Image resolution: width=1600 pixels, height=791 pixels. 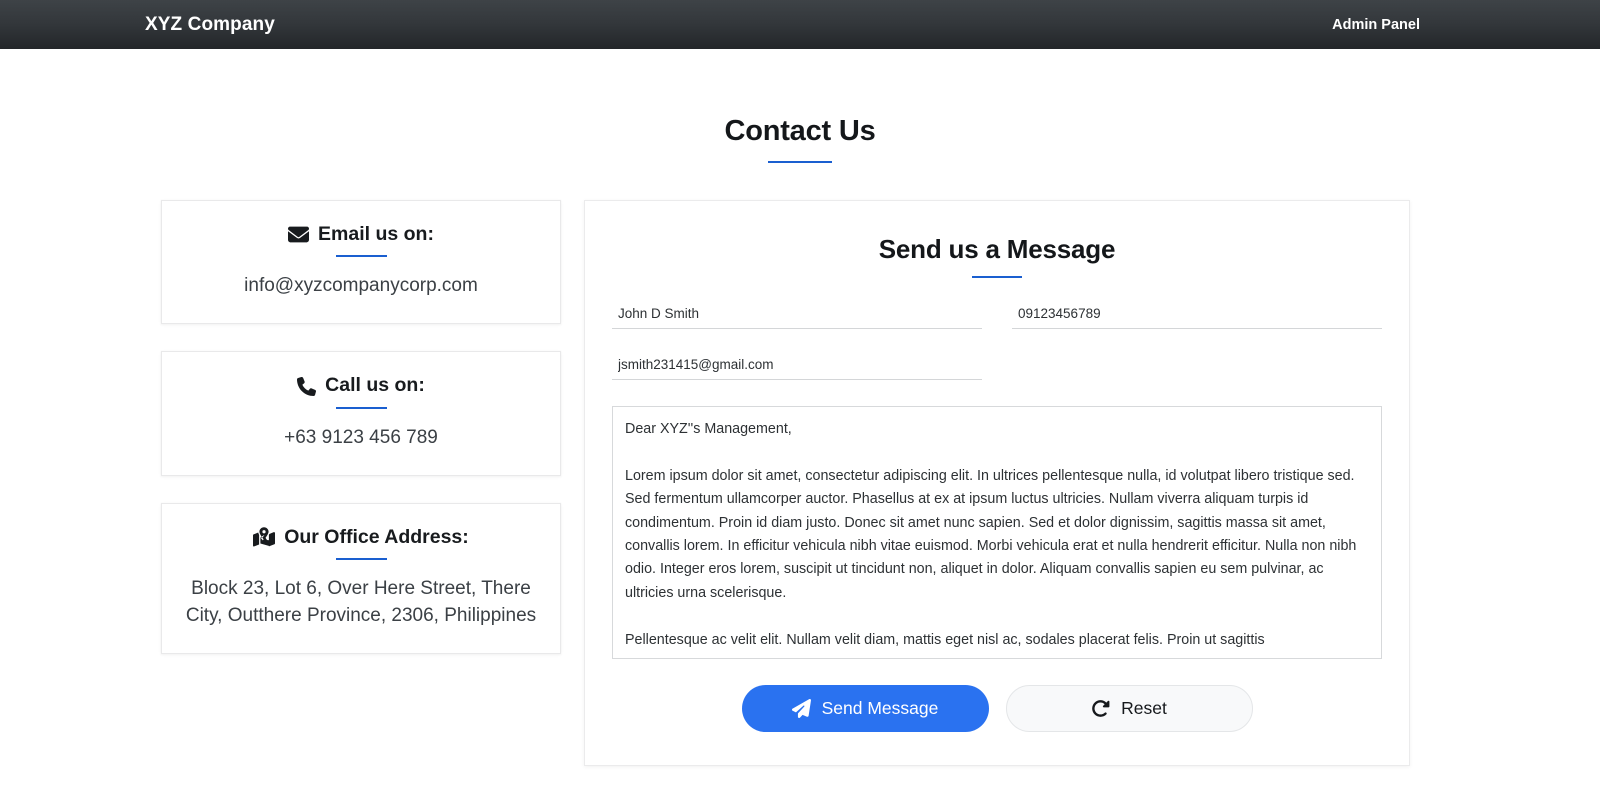 I want to click on map-location-icon, so click(x=264, y=537).